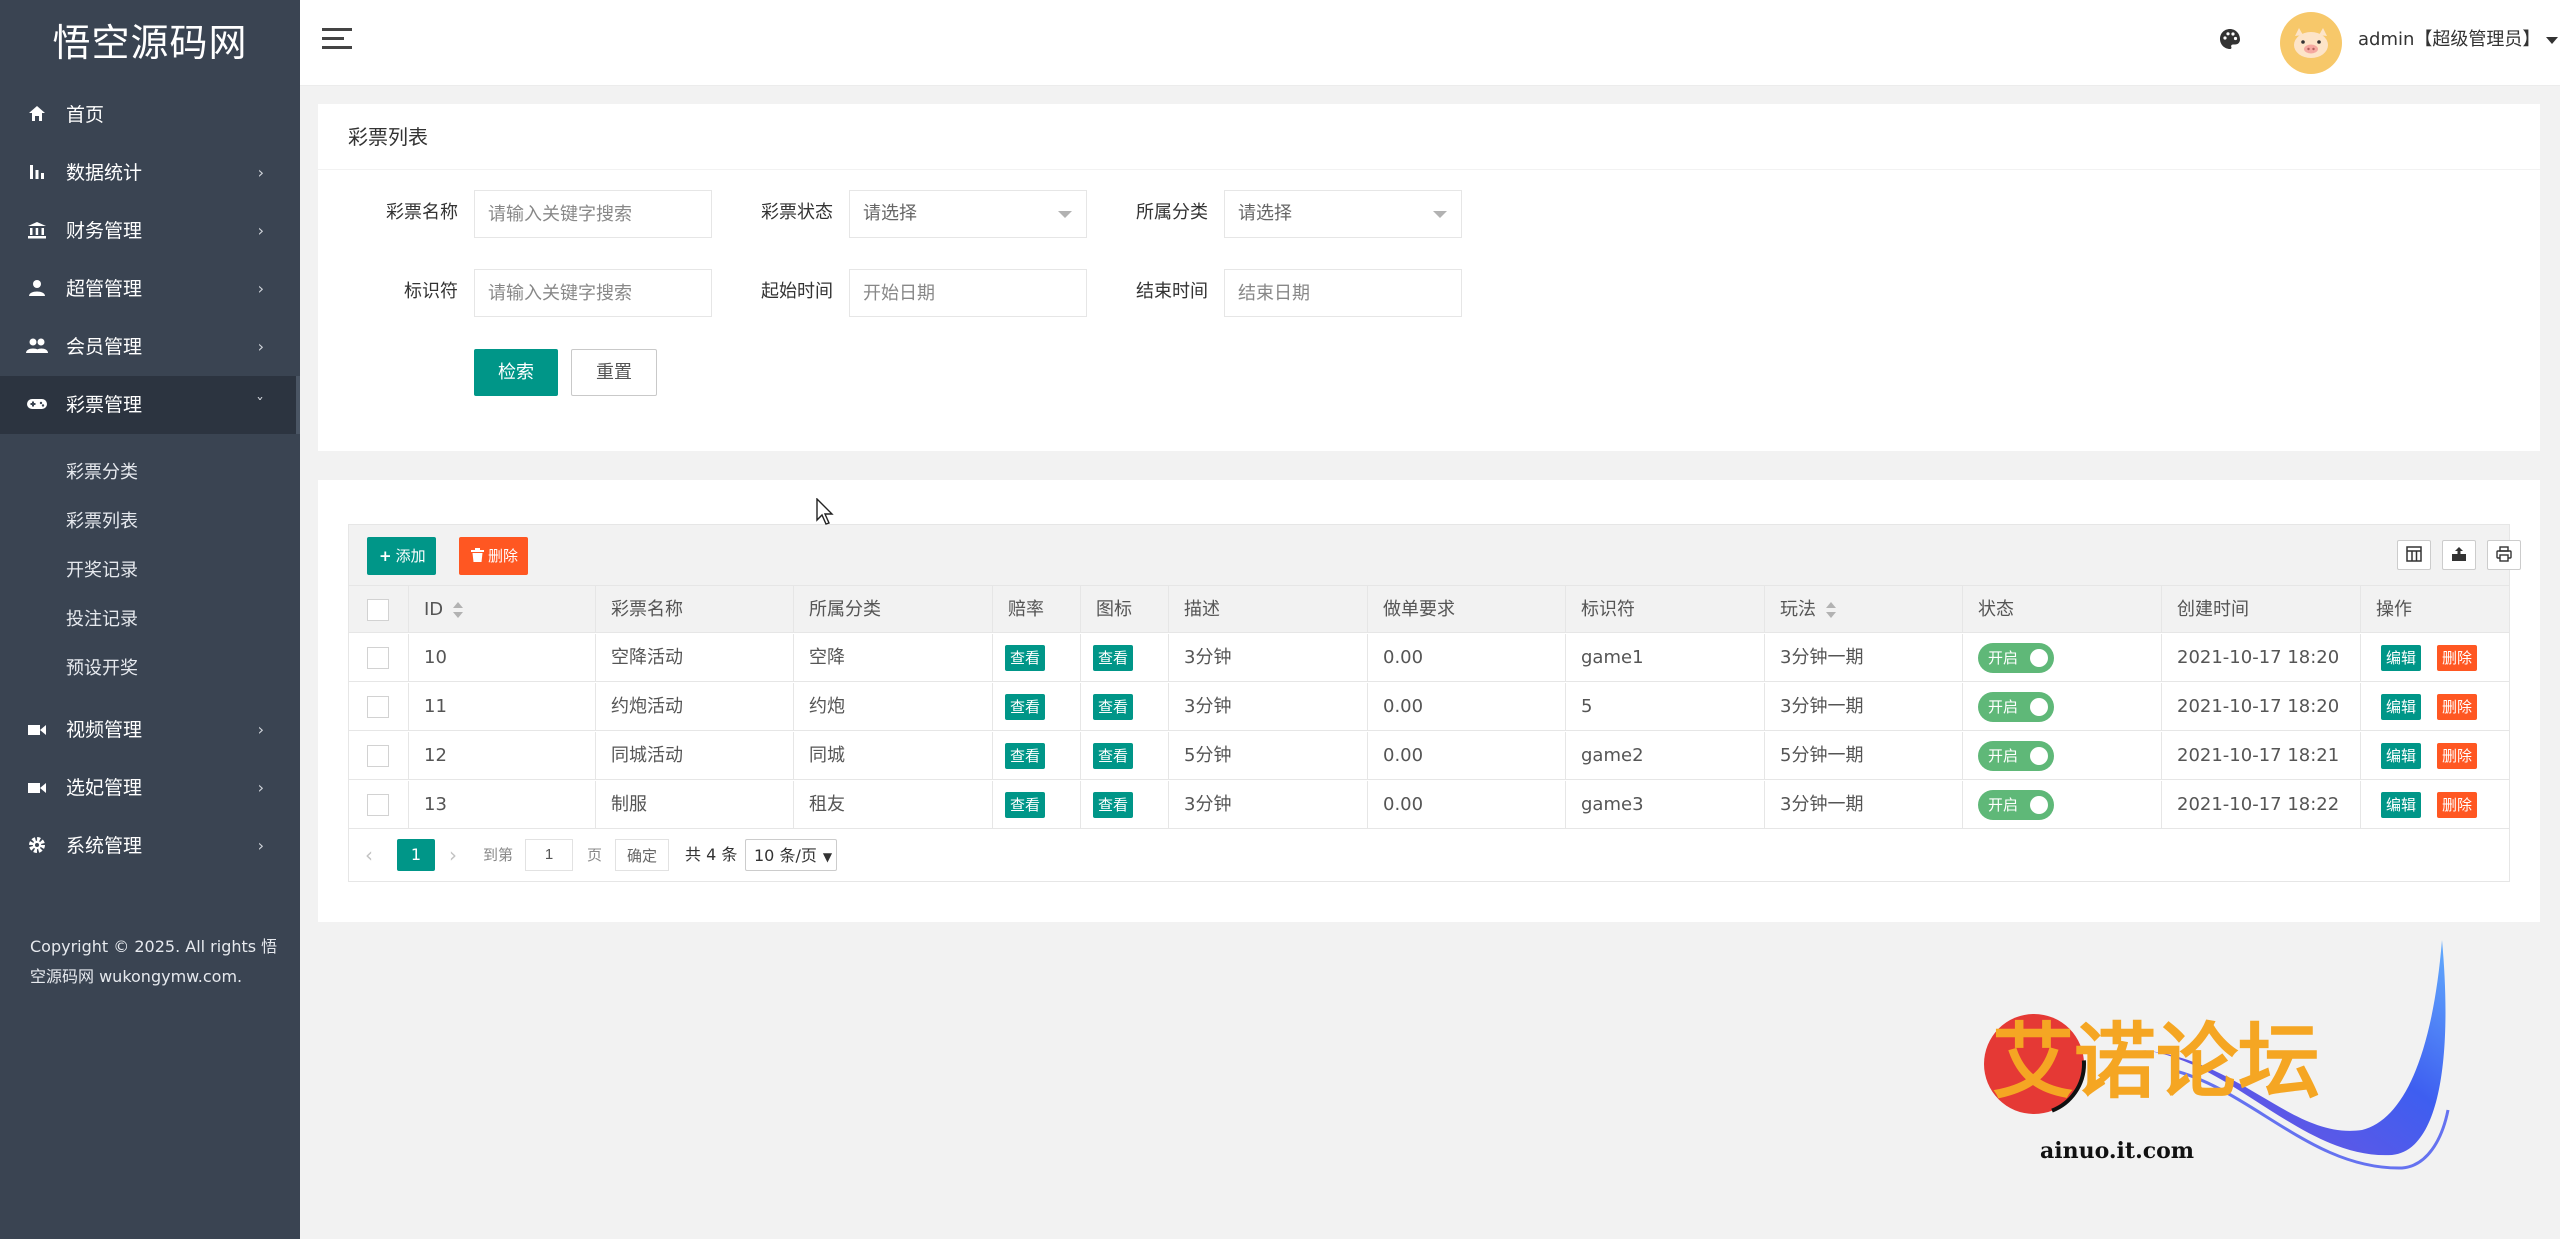 The height and width of the screenshot is (1239, 2560). I want to click on submenu-item-preset-draw: 预设开奖, so click(150, 668).